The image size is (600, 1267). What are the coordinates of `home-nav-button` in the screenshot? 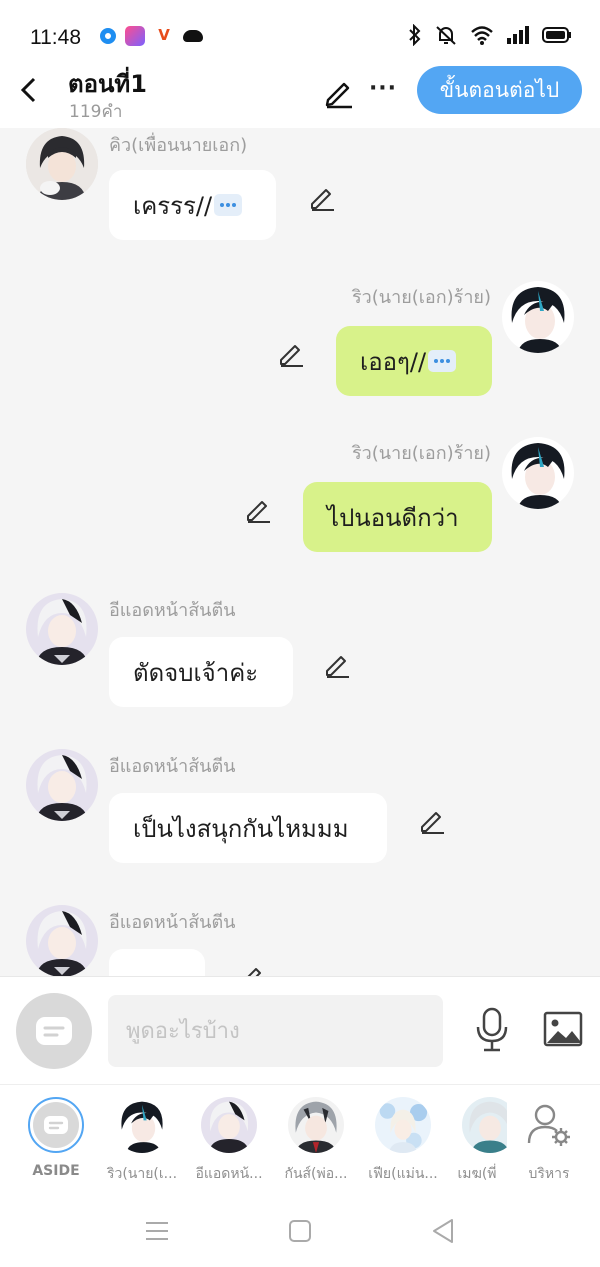 It's located at (300, 1231).